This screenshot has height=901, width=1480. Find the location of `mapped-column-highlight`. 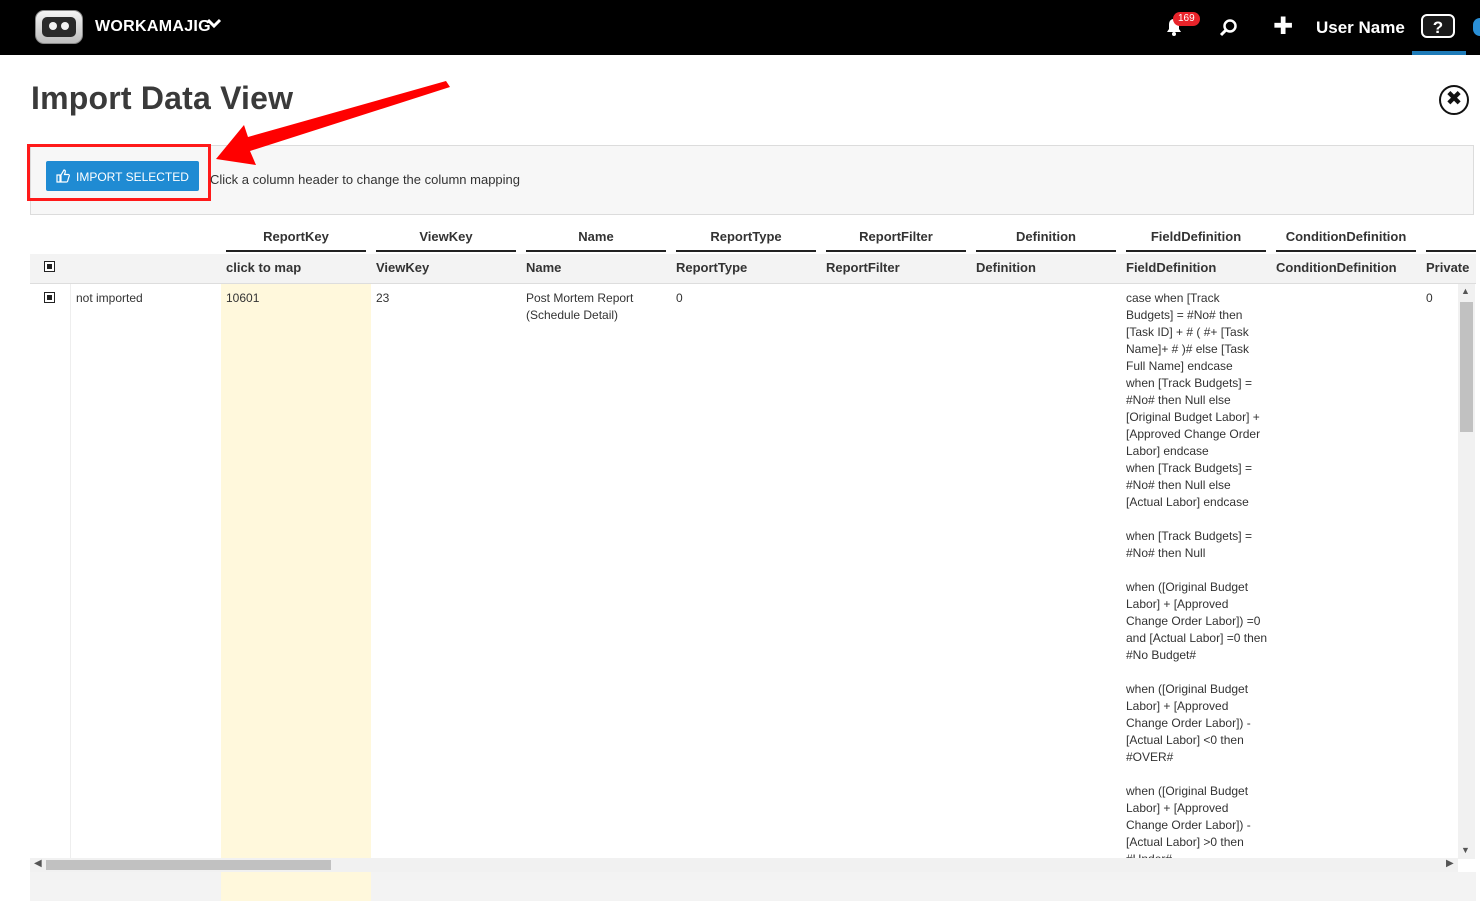

mapped-column-highlight is located at coordinates (296, 592).